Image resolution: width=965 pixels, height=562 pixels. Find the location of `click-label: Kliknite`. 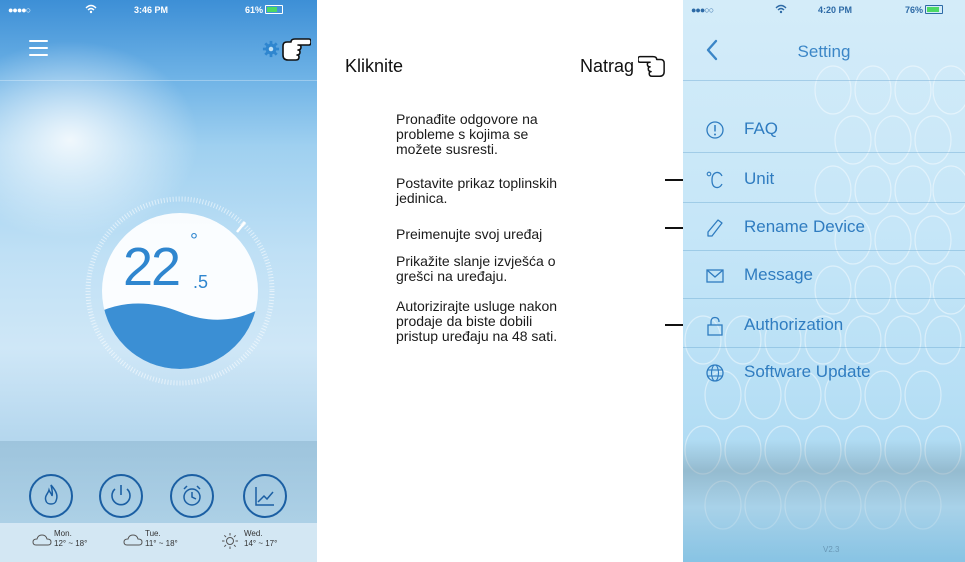

click-label: Kliknite is located at coordinates (374, 66).